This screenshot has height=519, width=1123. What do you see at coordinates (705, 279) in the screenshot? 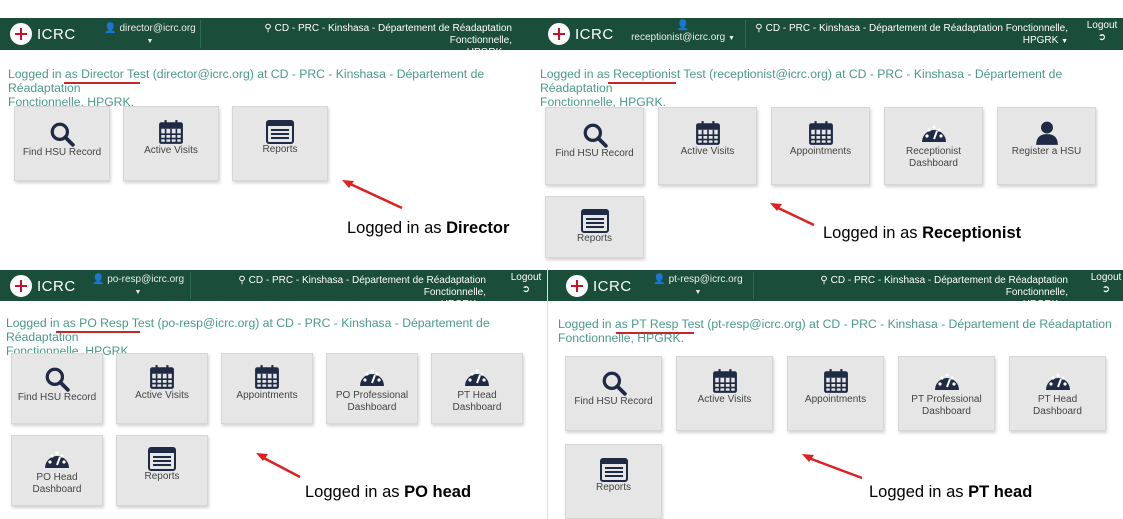
I see `user-email: pt-resp@icrc.org` at bounding box center [705, 279].